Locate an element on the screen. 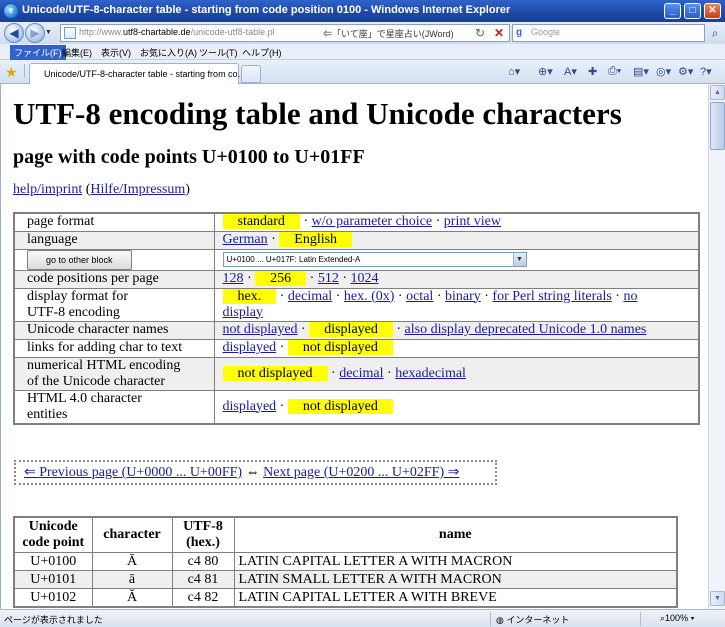 This screenshot has height=627, width=725. character-cell: Ā is located at coordinates (132, 561).